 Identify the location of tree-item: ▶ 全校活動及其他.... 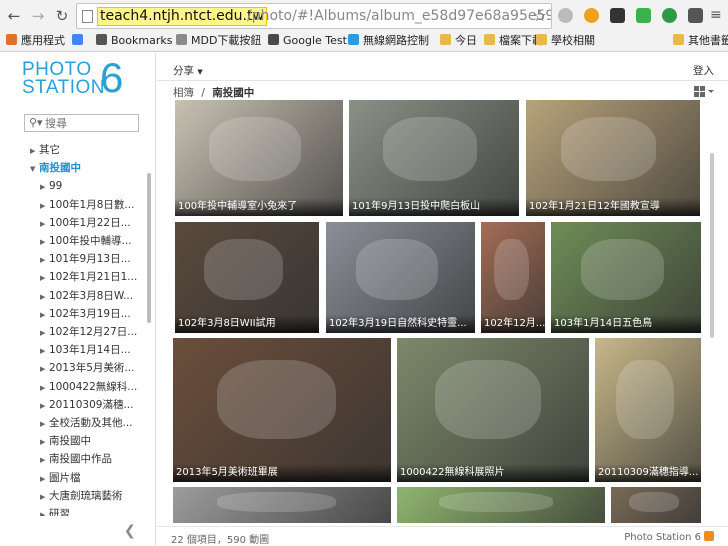
(91, 423).